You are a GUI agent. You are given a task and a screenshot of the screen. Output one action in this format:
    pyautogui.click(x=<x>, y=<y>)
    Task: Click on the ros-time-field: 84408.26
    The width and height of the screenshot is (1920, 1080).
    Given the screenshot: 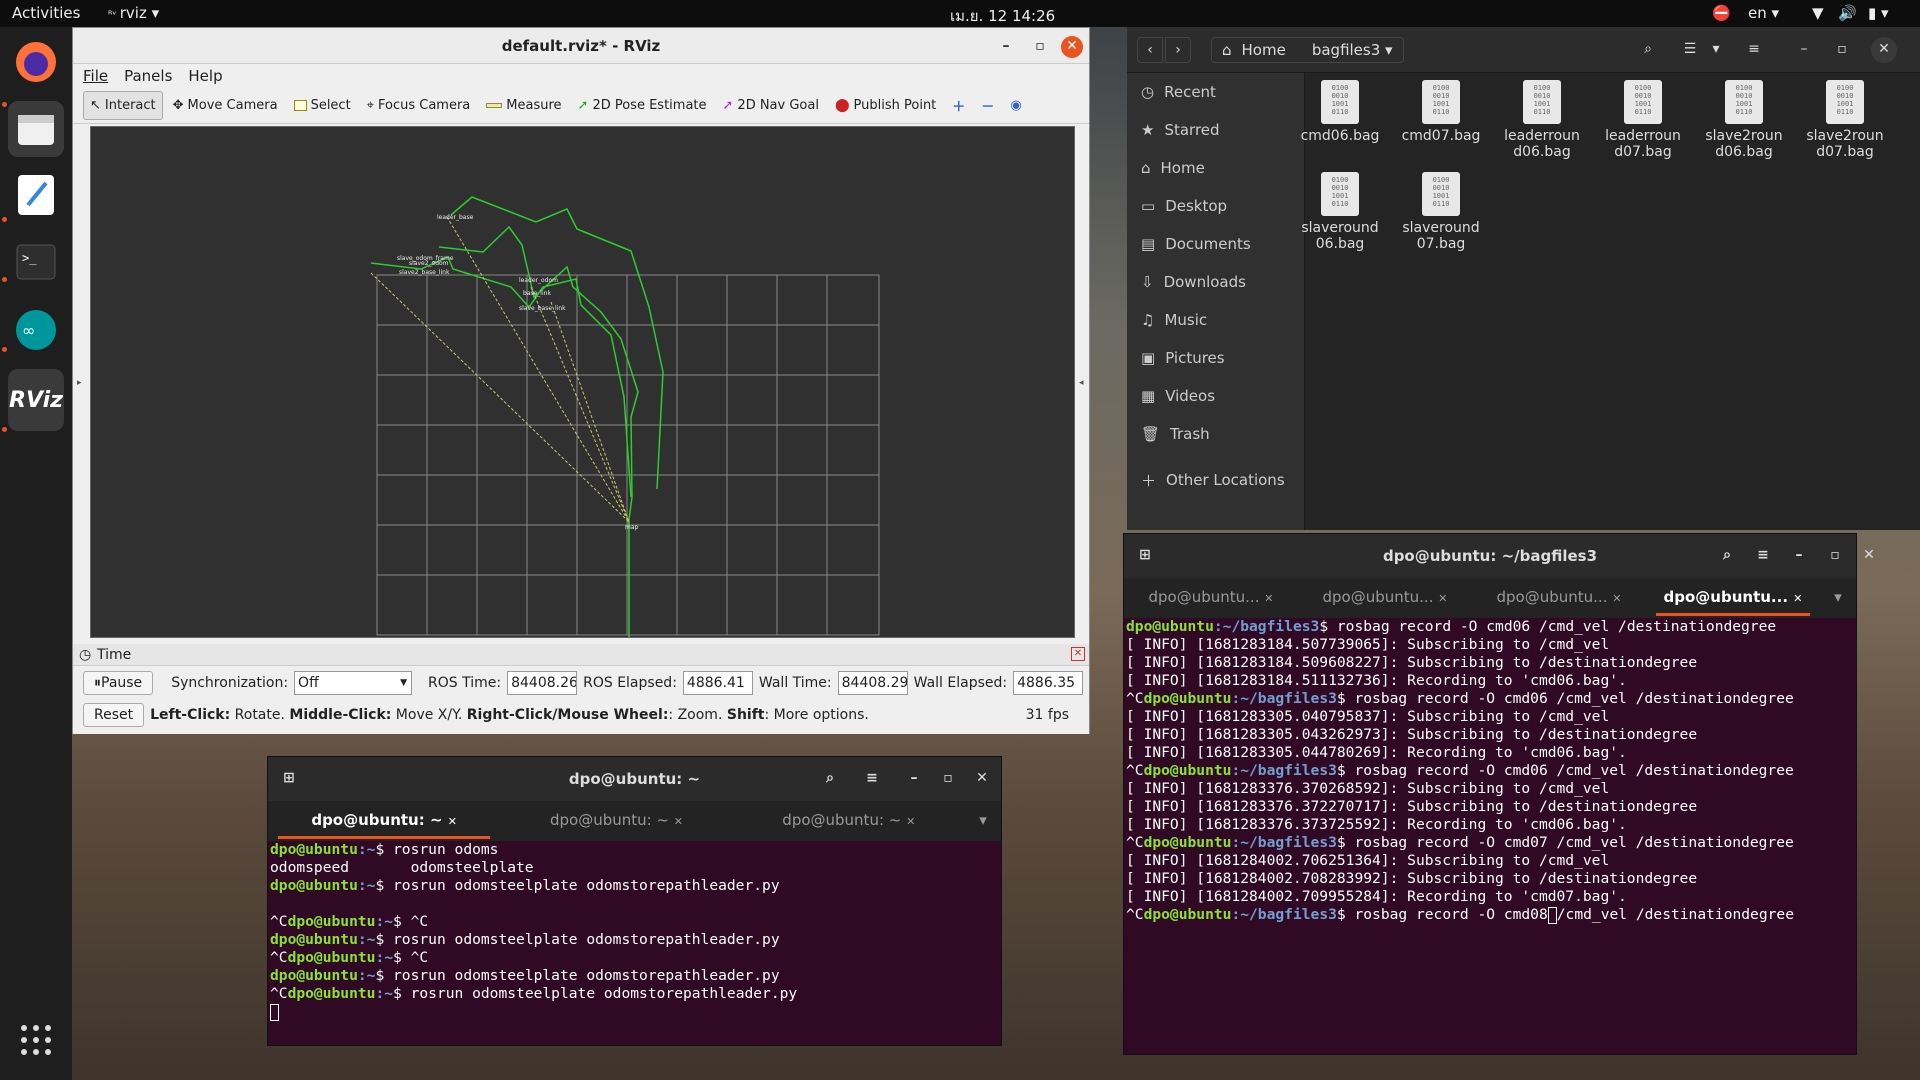 What is the action you would take?
    pyautogui.click(x=542, y=683)
    